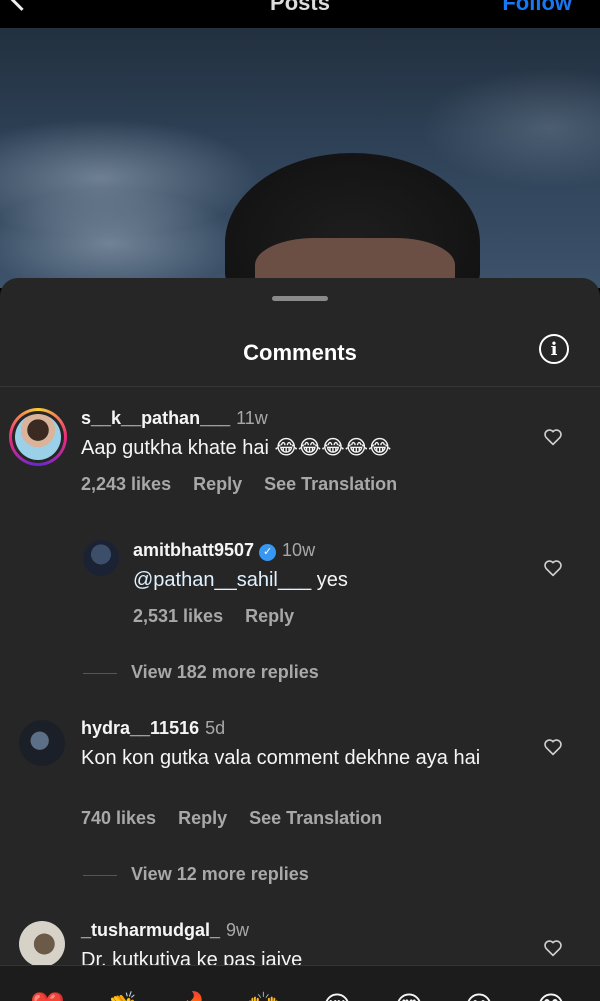 The image size is (600, 1001). Describe the element at coordinates (551, 995) in the screenshot. I see `laughing-emoji-icon: 😂` at that location.